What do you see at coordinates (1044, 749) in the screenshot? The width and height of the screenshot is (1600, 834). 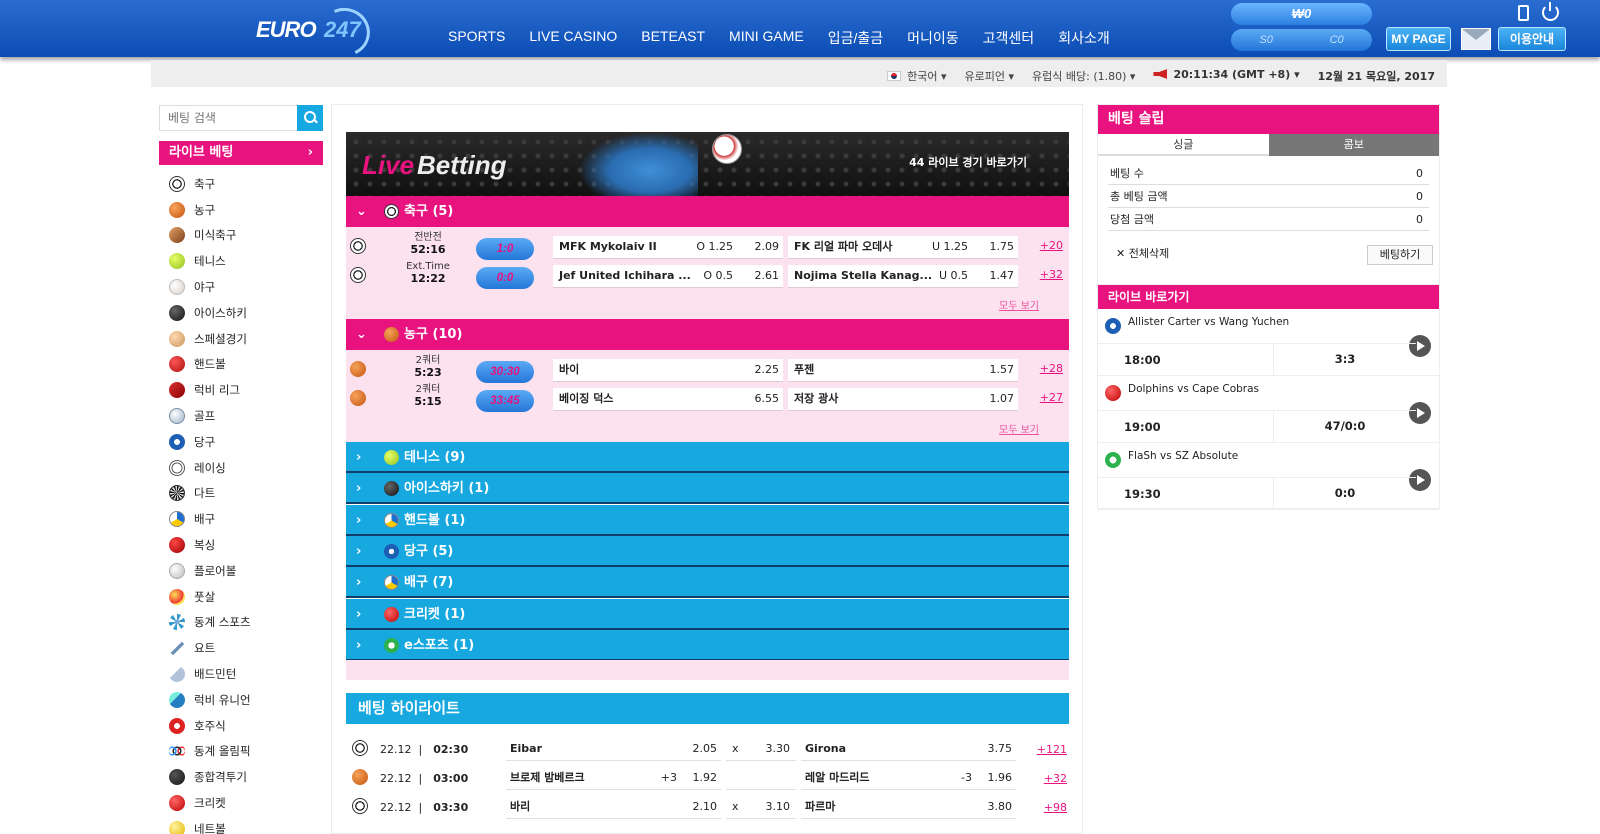 I see `more-markets-link: +121` at bounding box center [1044, 749].